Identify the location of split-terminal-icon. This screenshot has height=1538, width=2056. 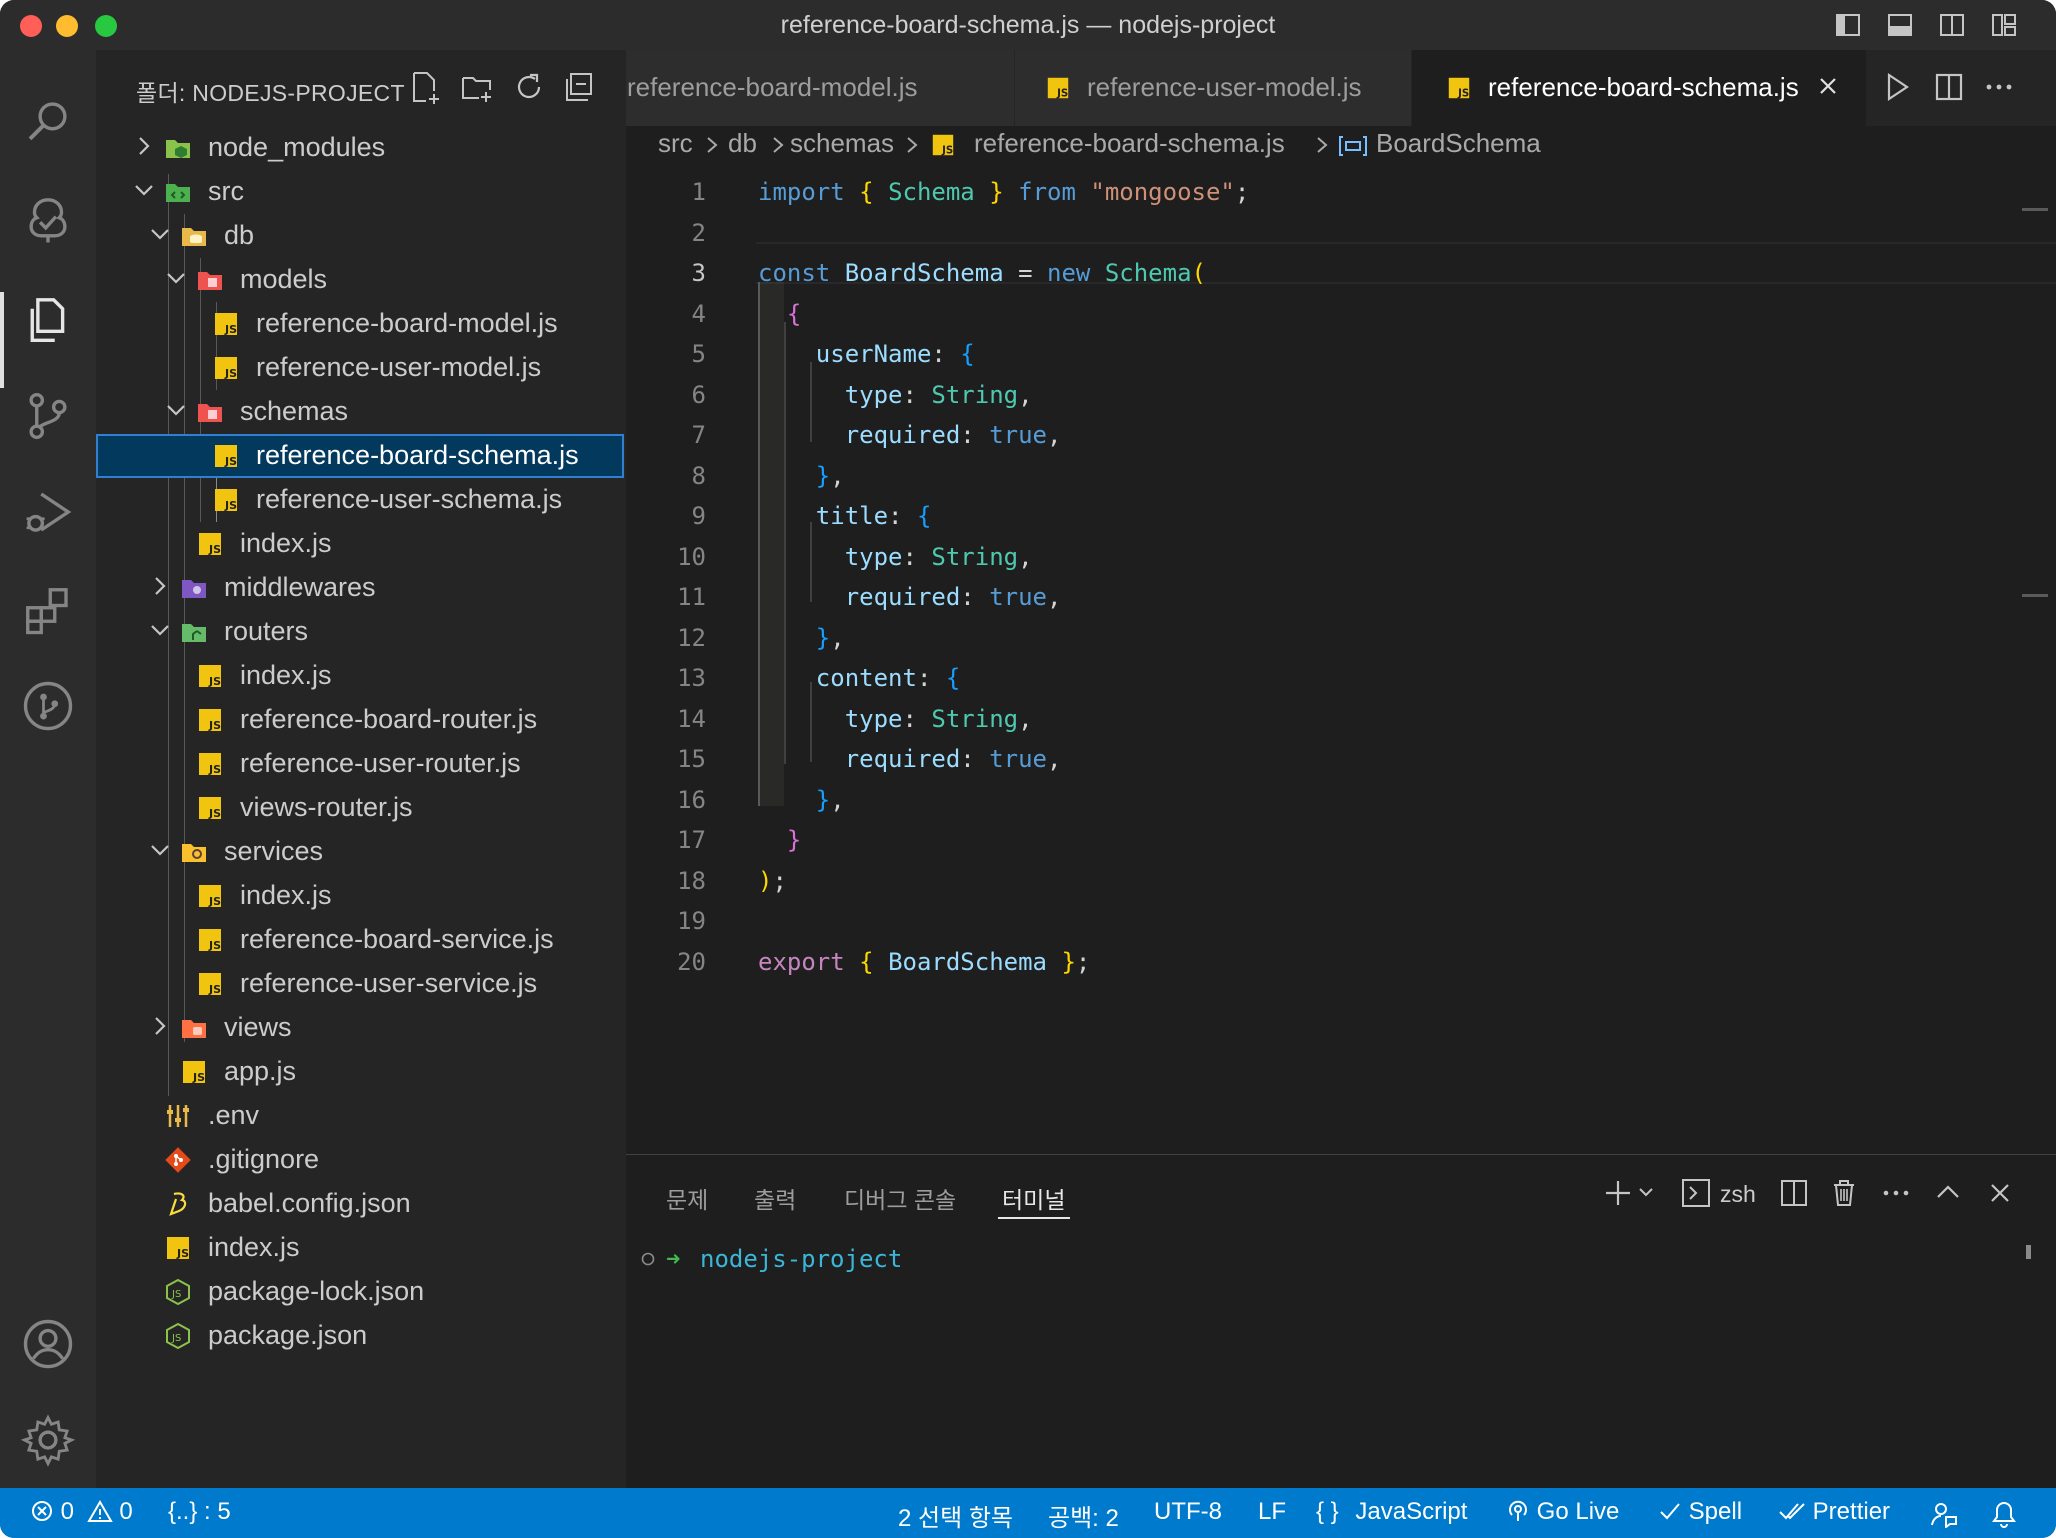
(1794, 1193).